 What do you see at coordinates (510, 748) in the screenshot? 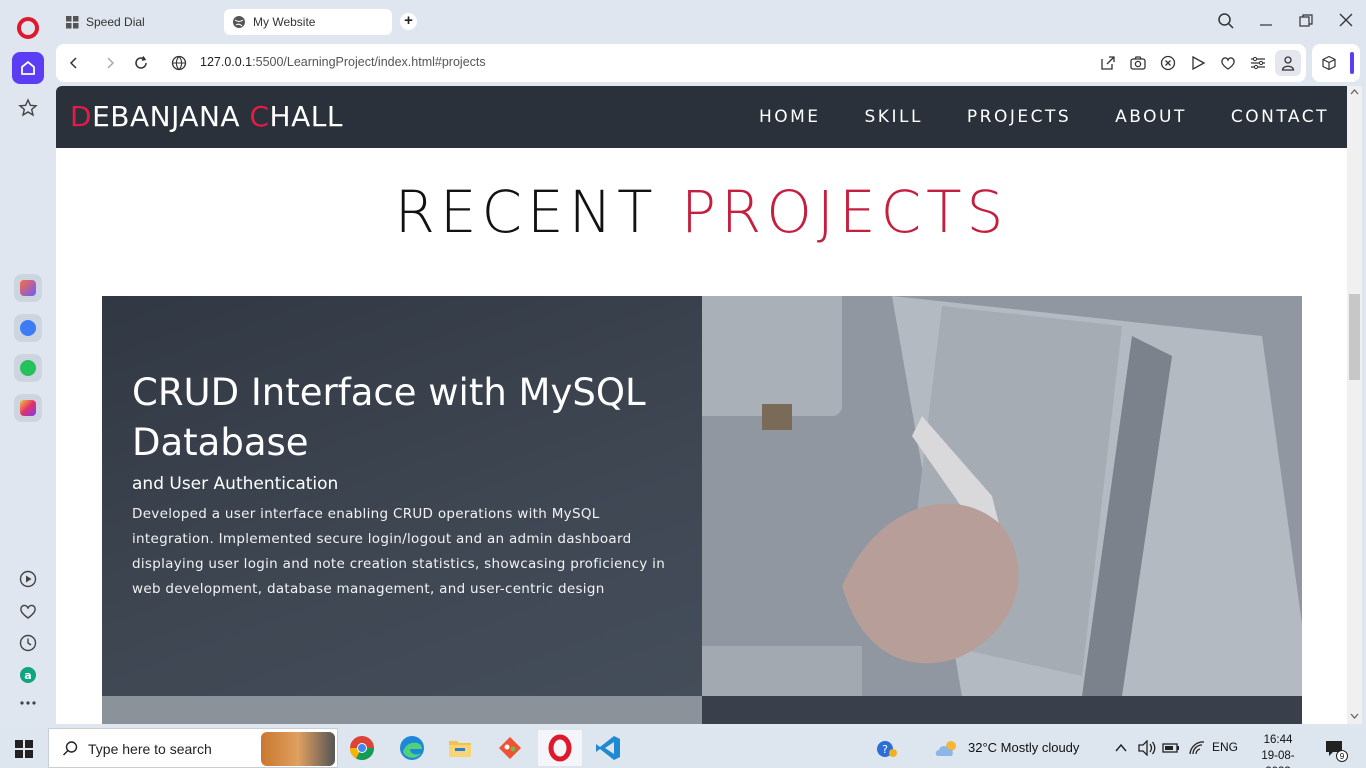
I see `git-app-icon` at bounding box center [510, 748].